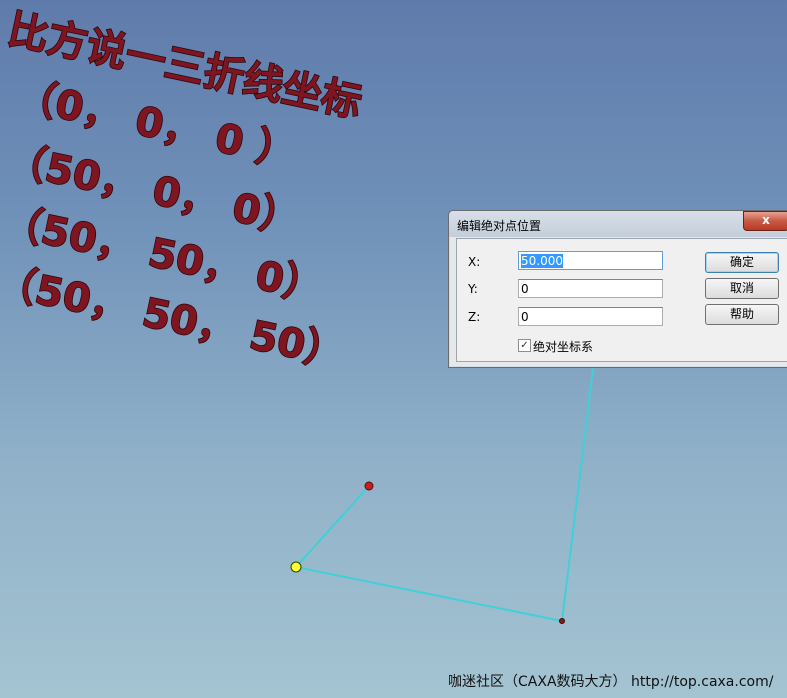  Describe the element at coordinates (525, 317) in the screenshot. I see `z-input-value: 0` at that location.